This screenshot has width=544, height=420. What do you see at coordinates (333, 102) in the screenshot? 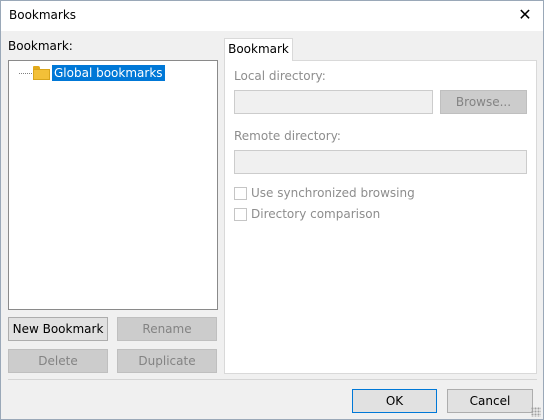
I see `local-directory-input` at bounding box center [333, 102].